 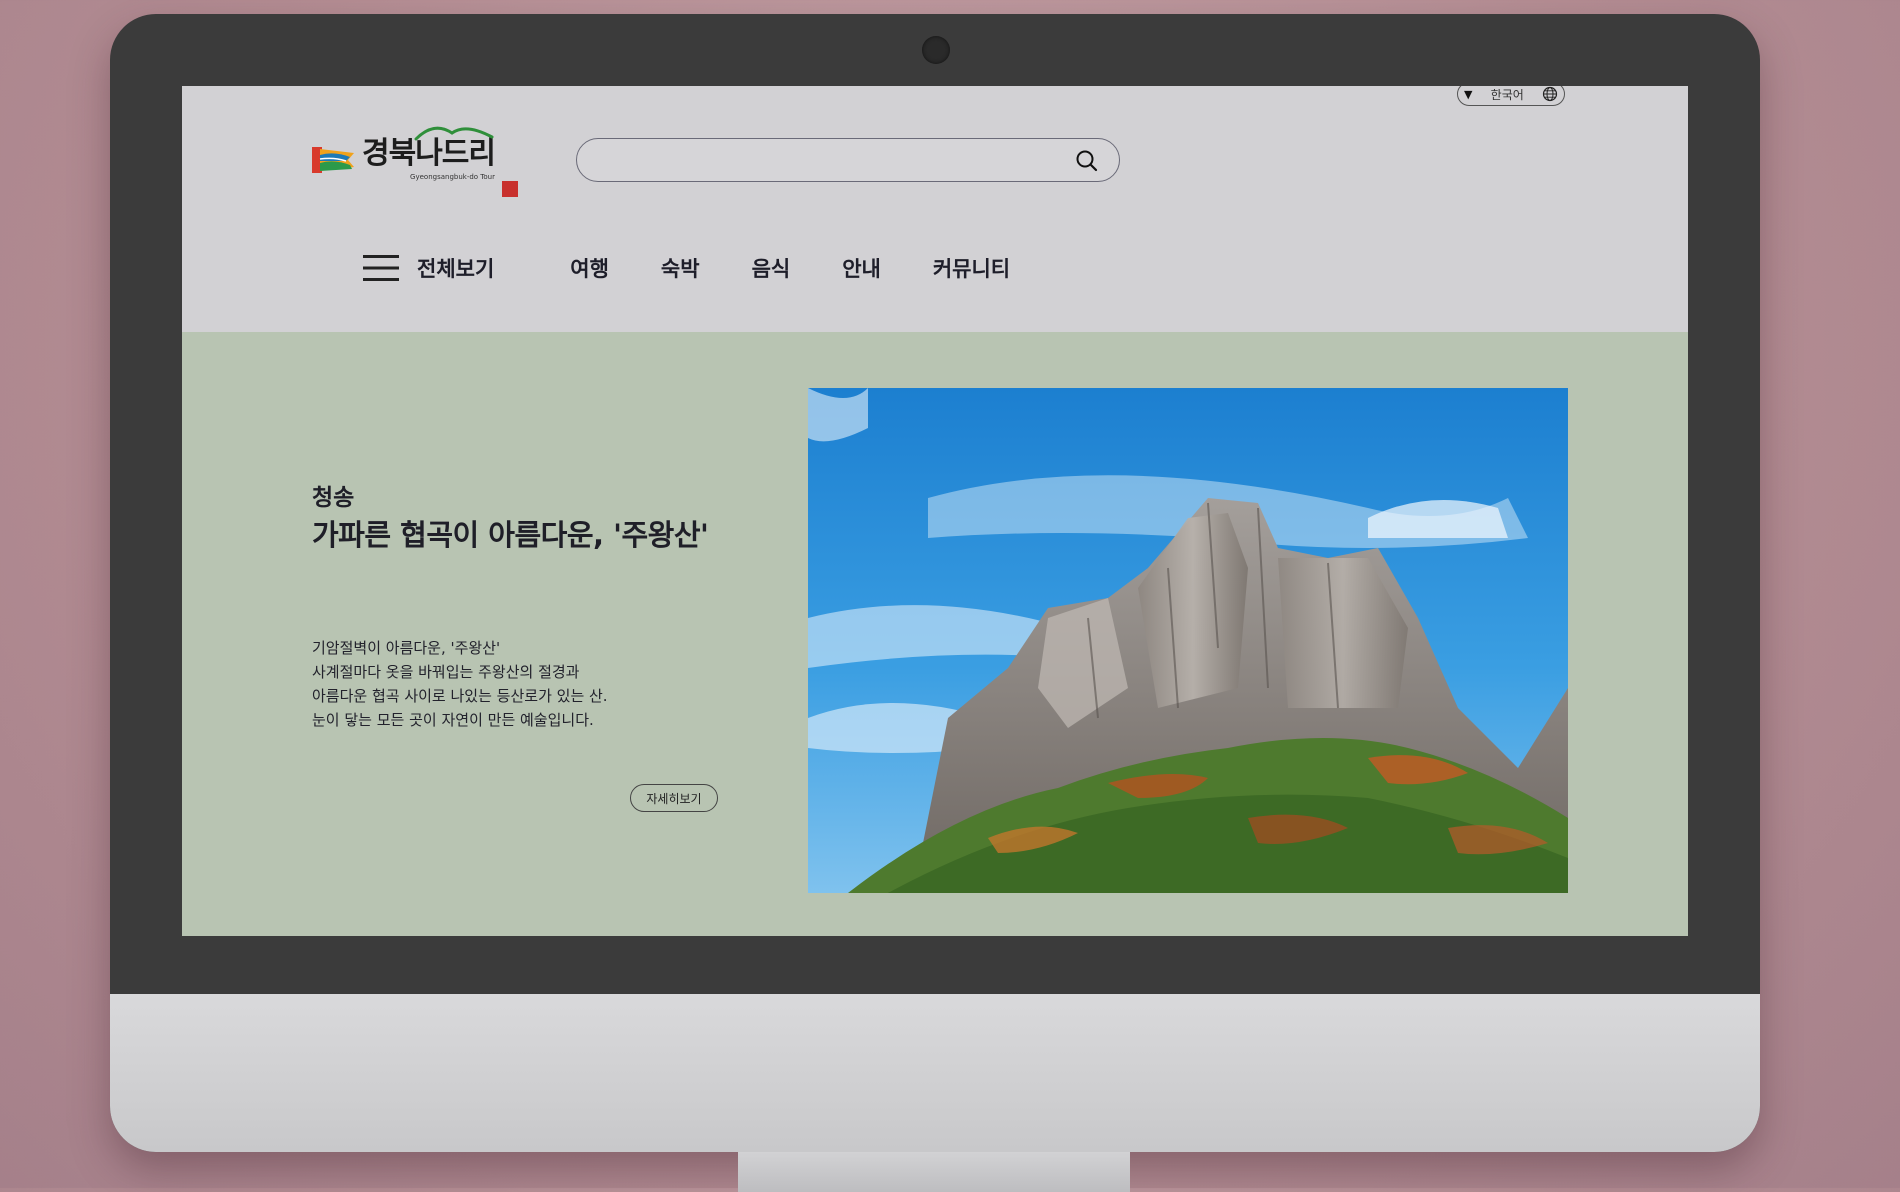 What do you see at coordinates (680, 268) in the screenshot?
I see `nav-item-lodging: 숙박` at bounding box center [680, 268].